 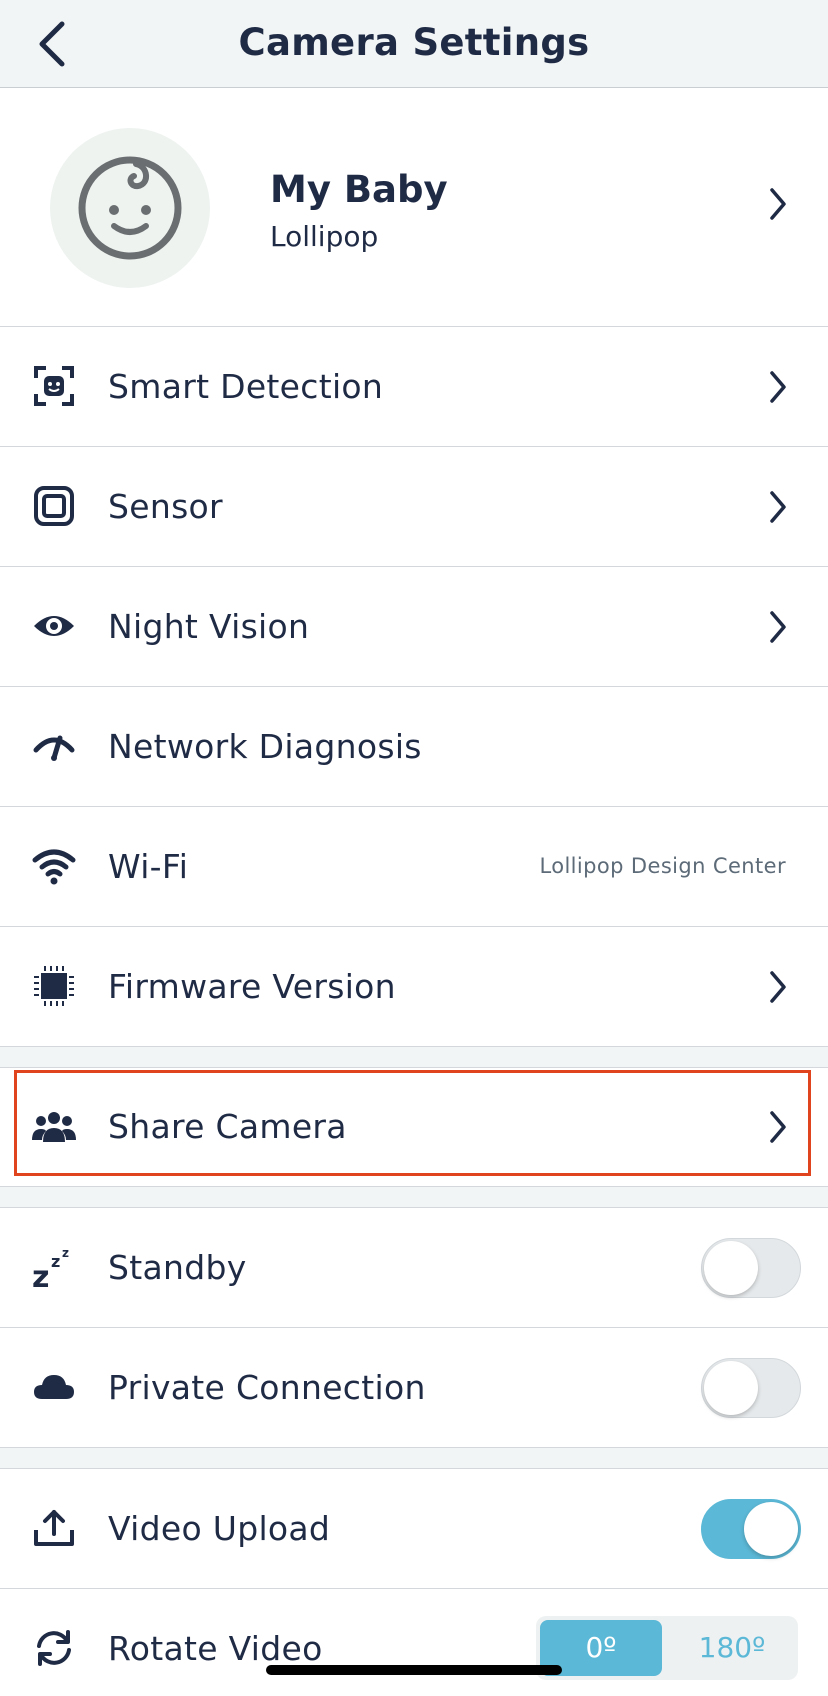 I want to click on camera-location: Lollipop, so click(x=324, y=236).